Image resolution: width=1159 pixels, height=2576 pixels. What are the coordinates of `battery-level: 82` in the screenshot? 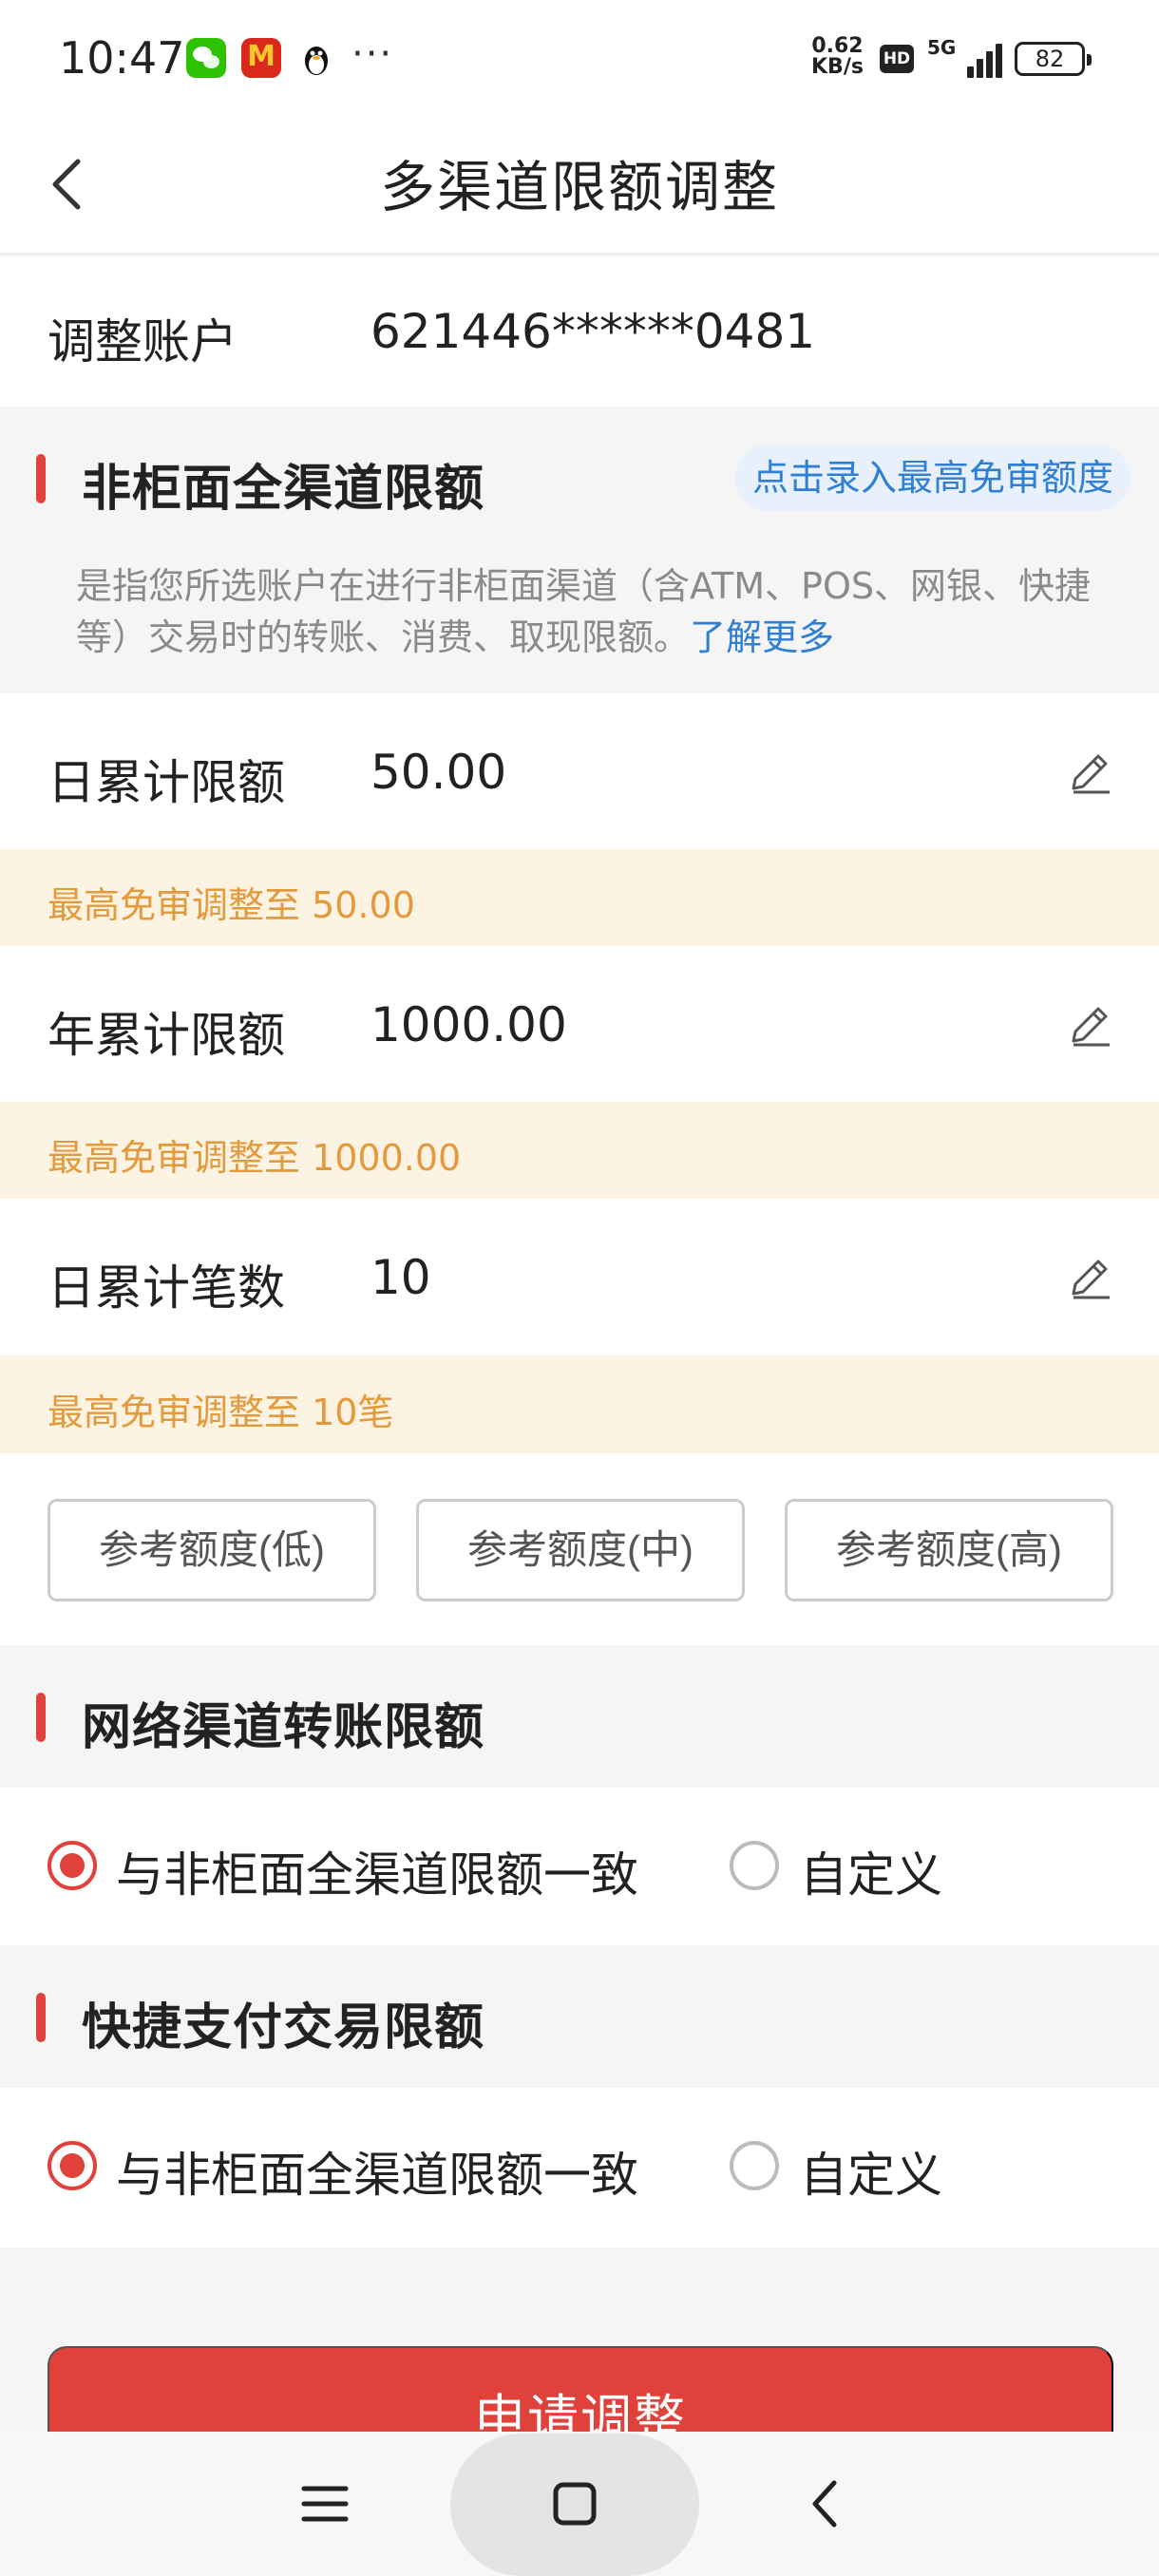 It's located at (1050, 59).